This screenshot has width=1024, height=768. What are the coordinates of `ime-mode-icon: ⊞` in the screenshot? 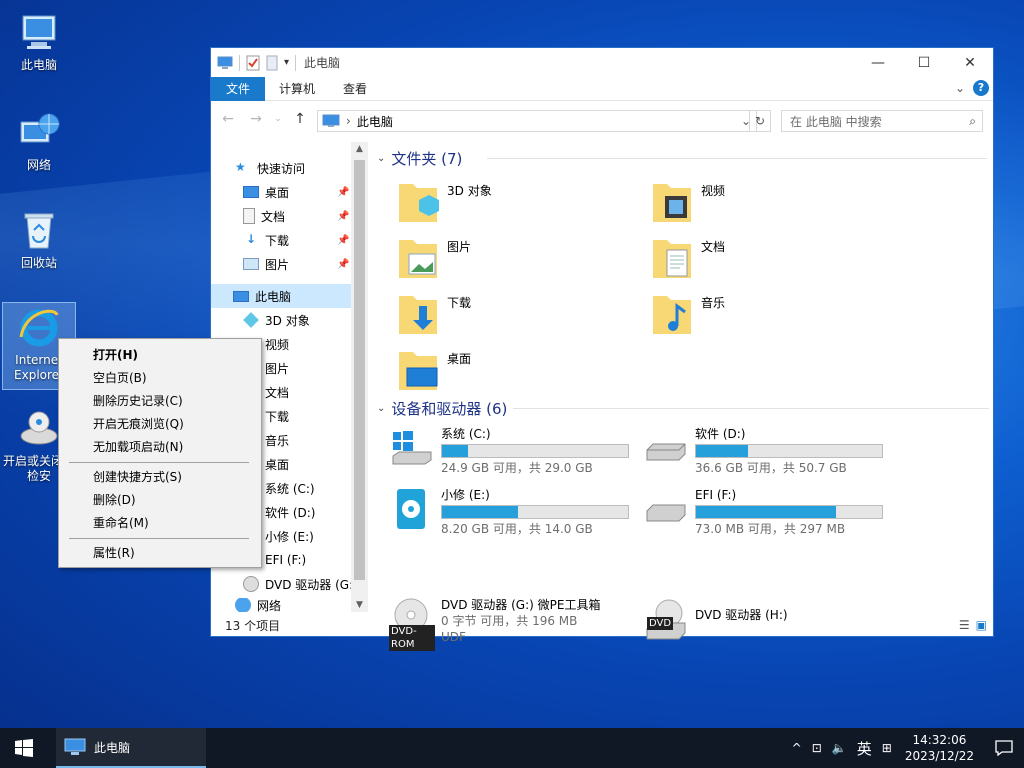 It's located at (887, 748).